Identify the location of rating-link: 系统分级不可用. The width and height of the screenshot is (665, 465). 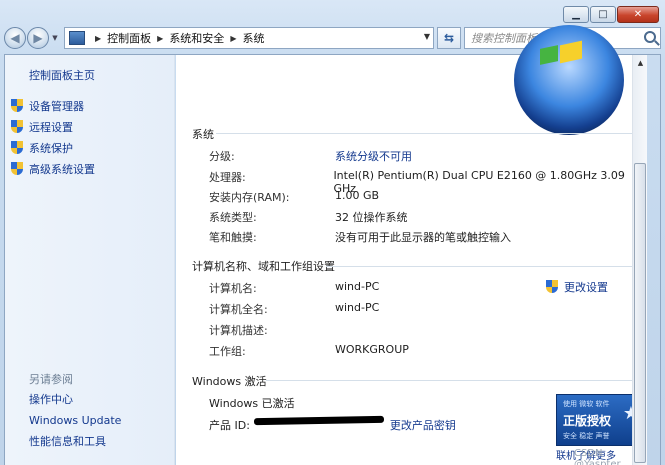
(373, 156).